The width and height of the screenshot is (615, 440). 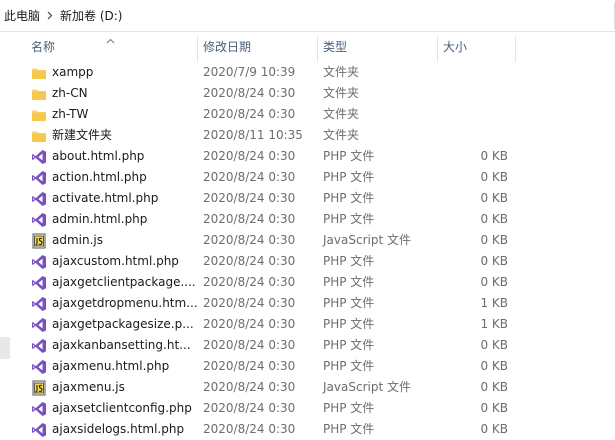 I want to click on chevron-right-icon, so click(x=50, y=15).